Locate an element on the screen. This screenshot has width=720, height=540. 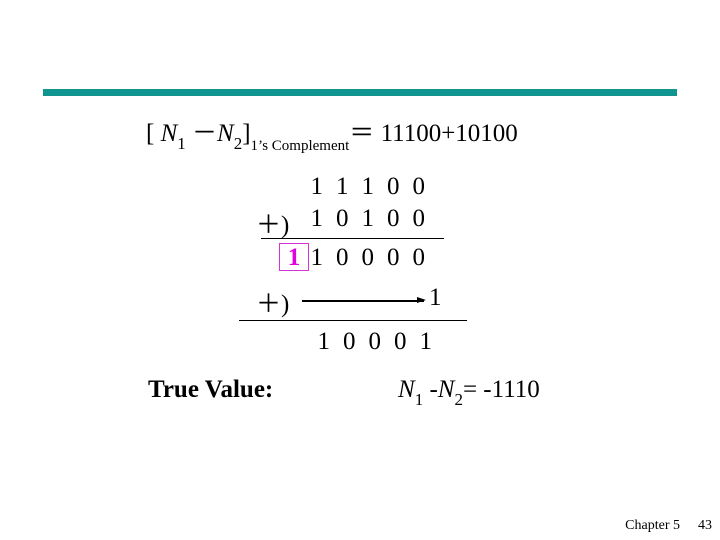
minus-sign: - is located at coordinates (430, 389).